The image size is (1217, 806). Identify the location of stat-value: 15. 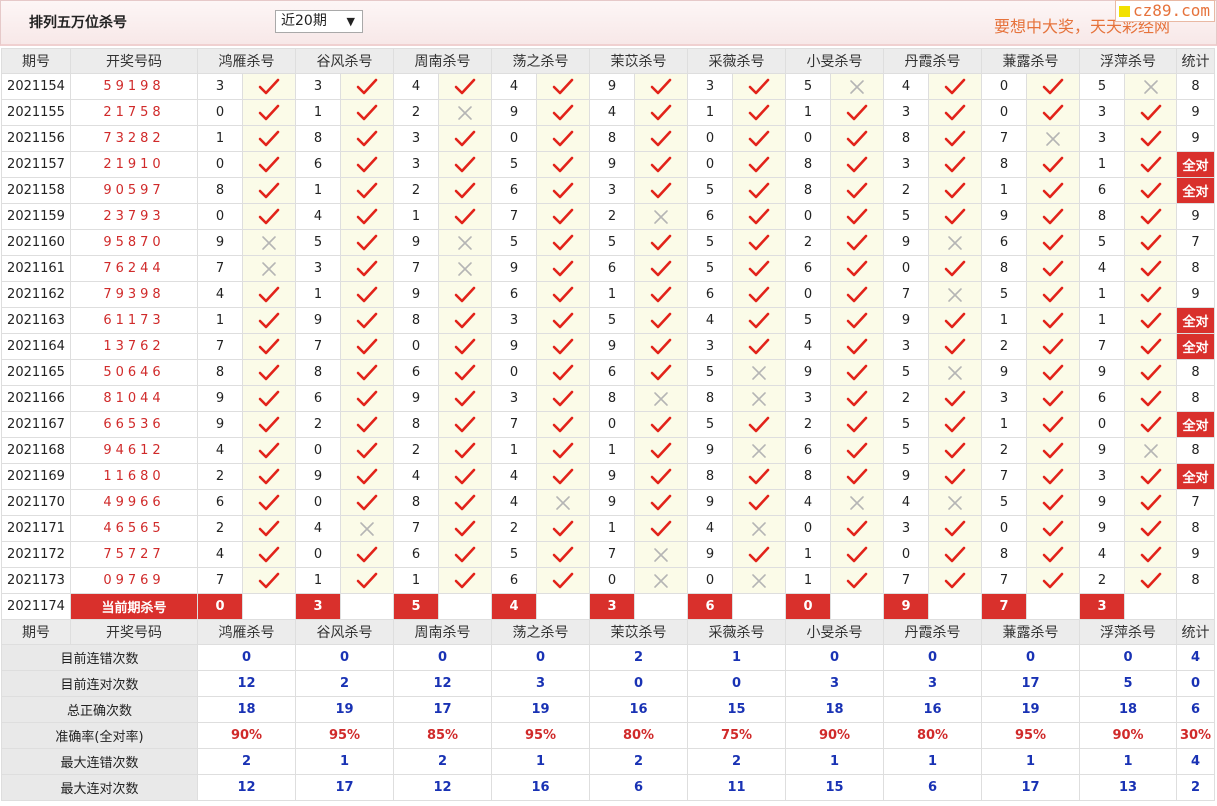
(736, 709).